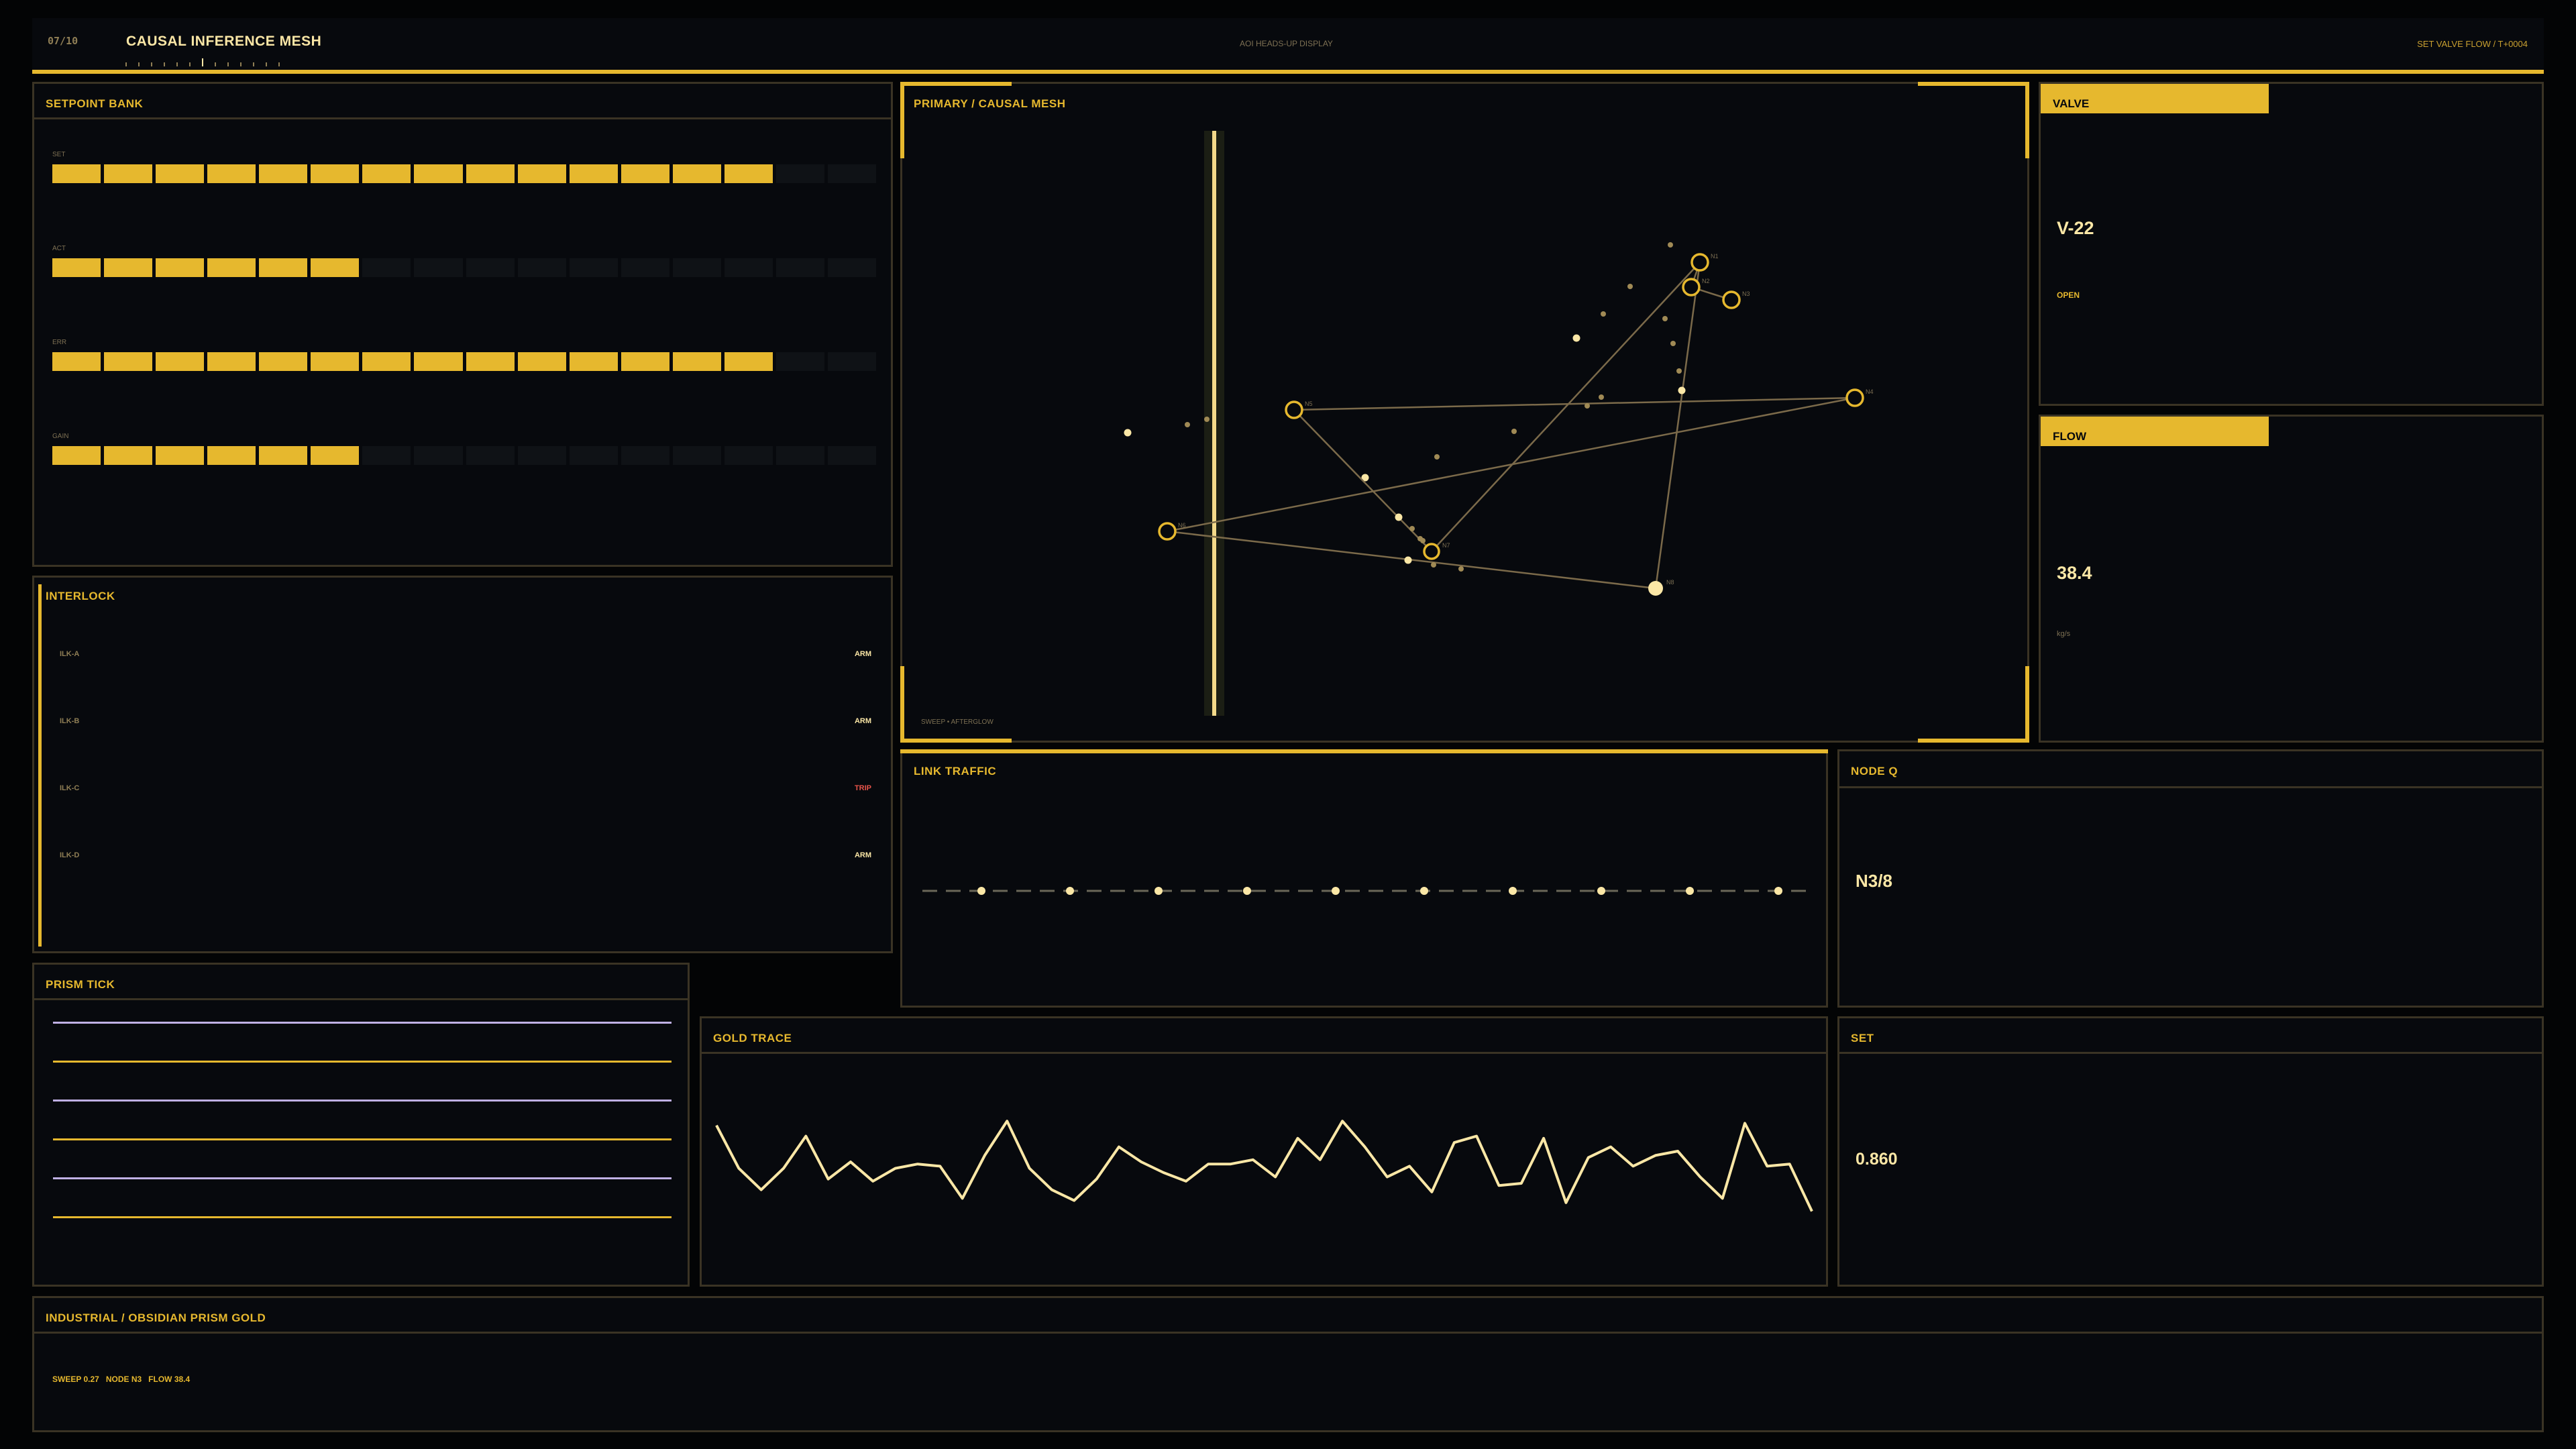  What do you see at coordinates (2472, 44) in the screenshot?
I see `header-status: SET VALVE FLOW / T+0004` at bounding box center [2472, 44].